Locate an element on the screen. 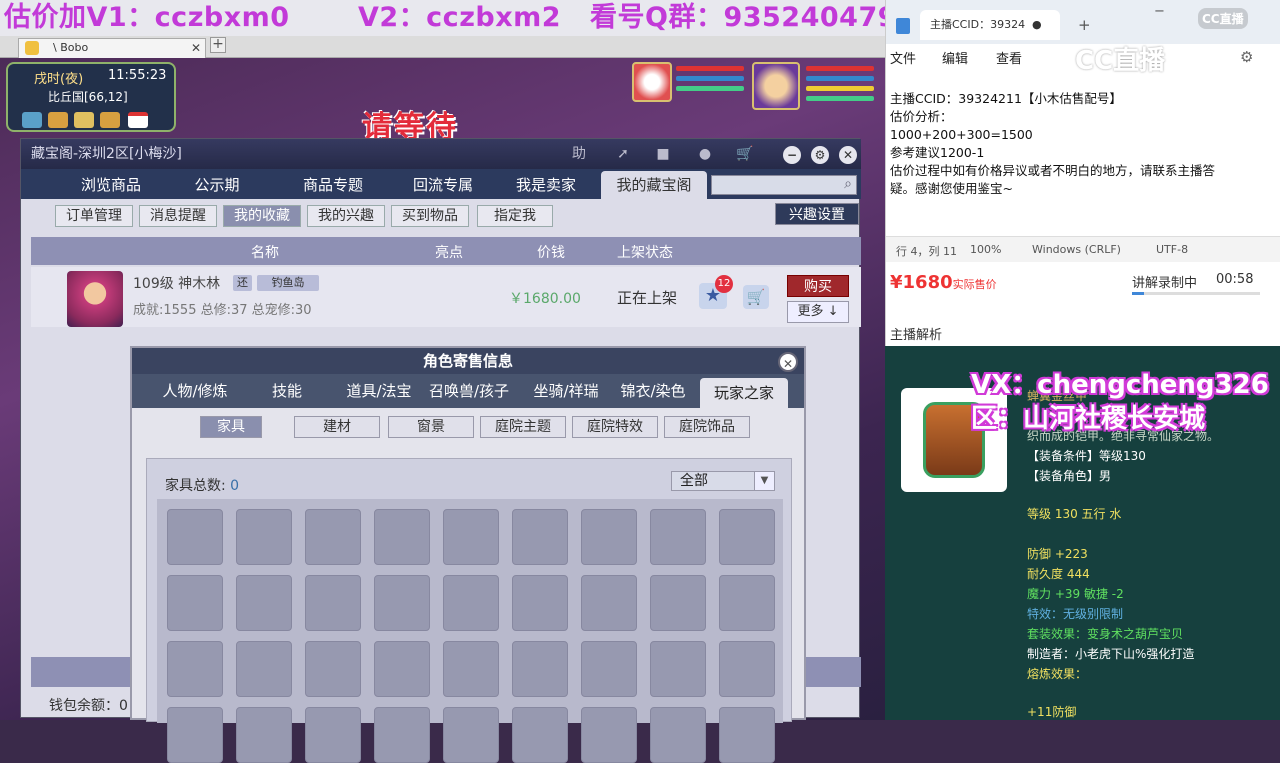 The width and height of the screenshot is (1280, 763). assigned-me-button: 指定我 is located at coordinates (515, 216).